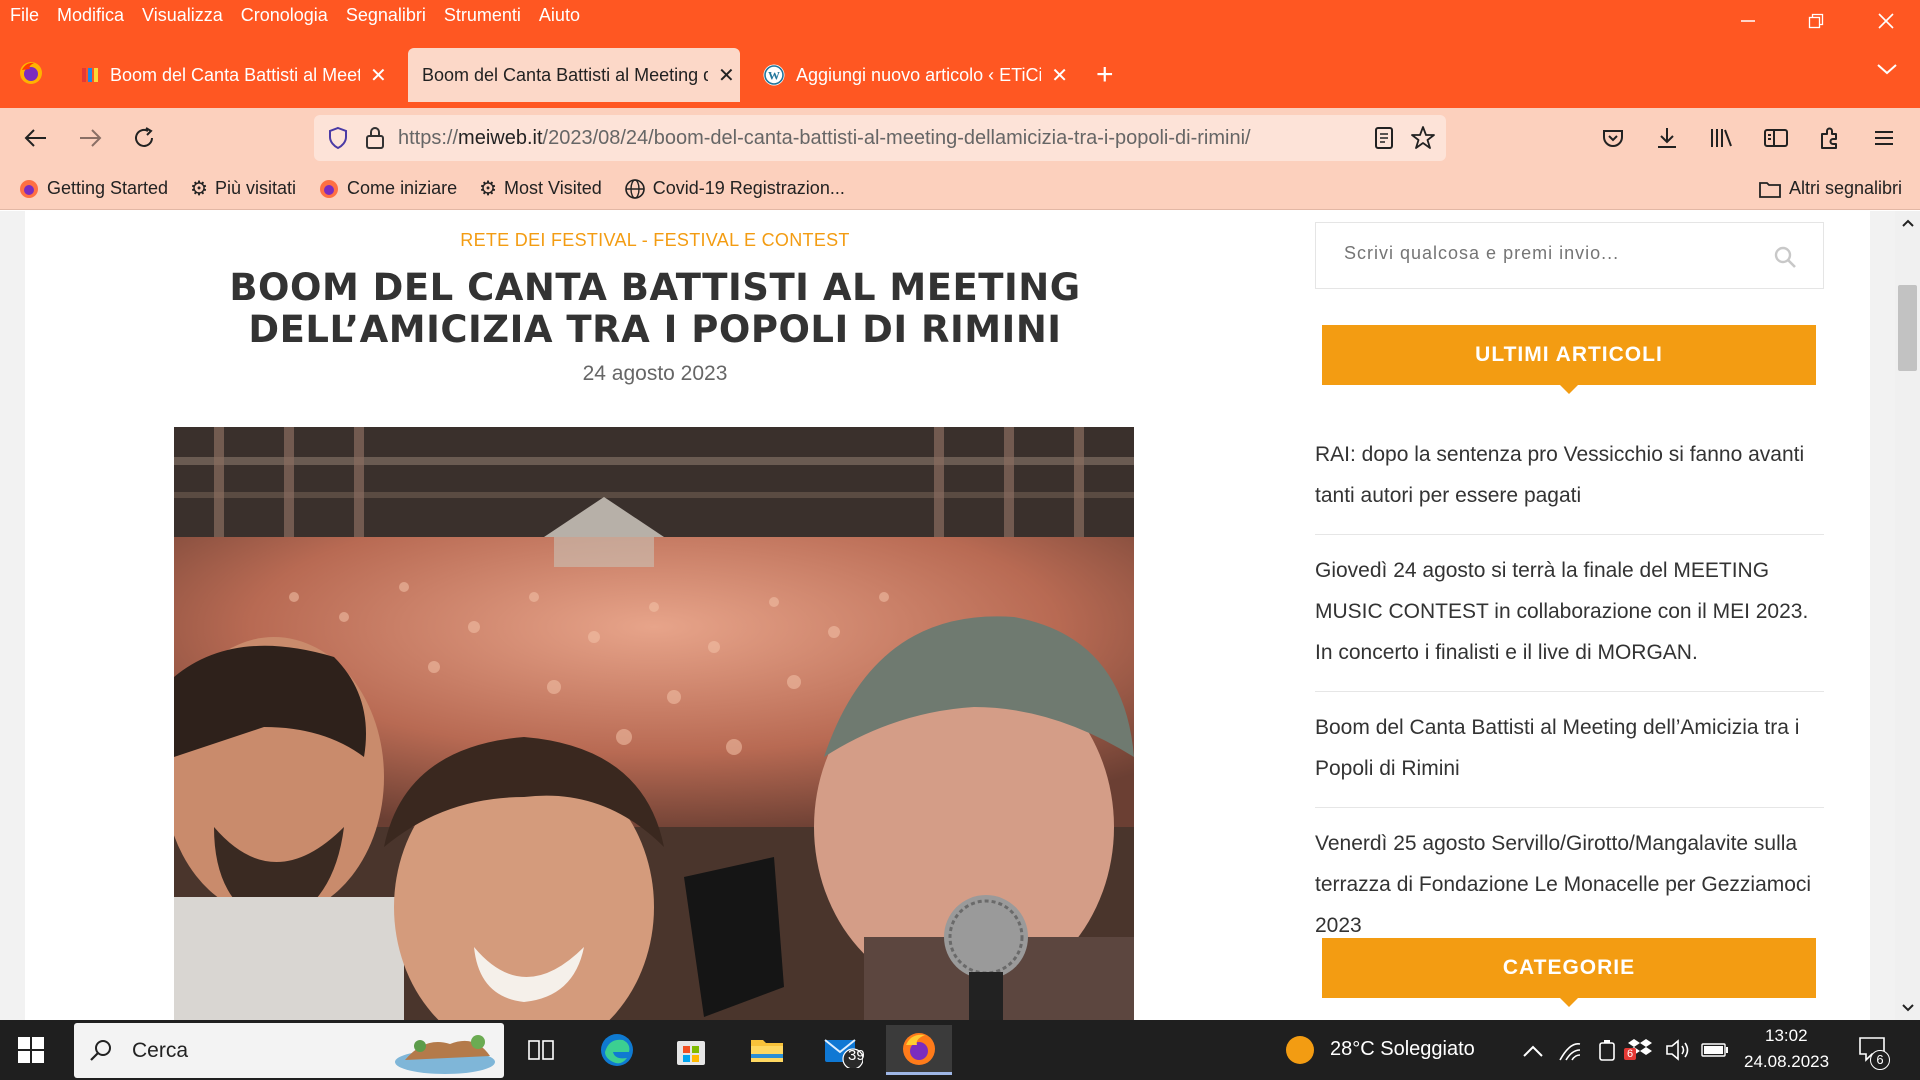 This screenshot has height=1080, width=1920. I want to click on app-menu-button, so click(1884, 138).